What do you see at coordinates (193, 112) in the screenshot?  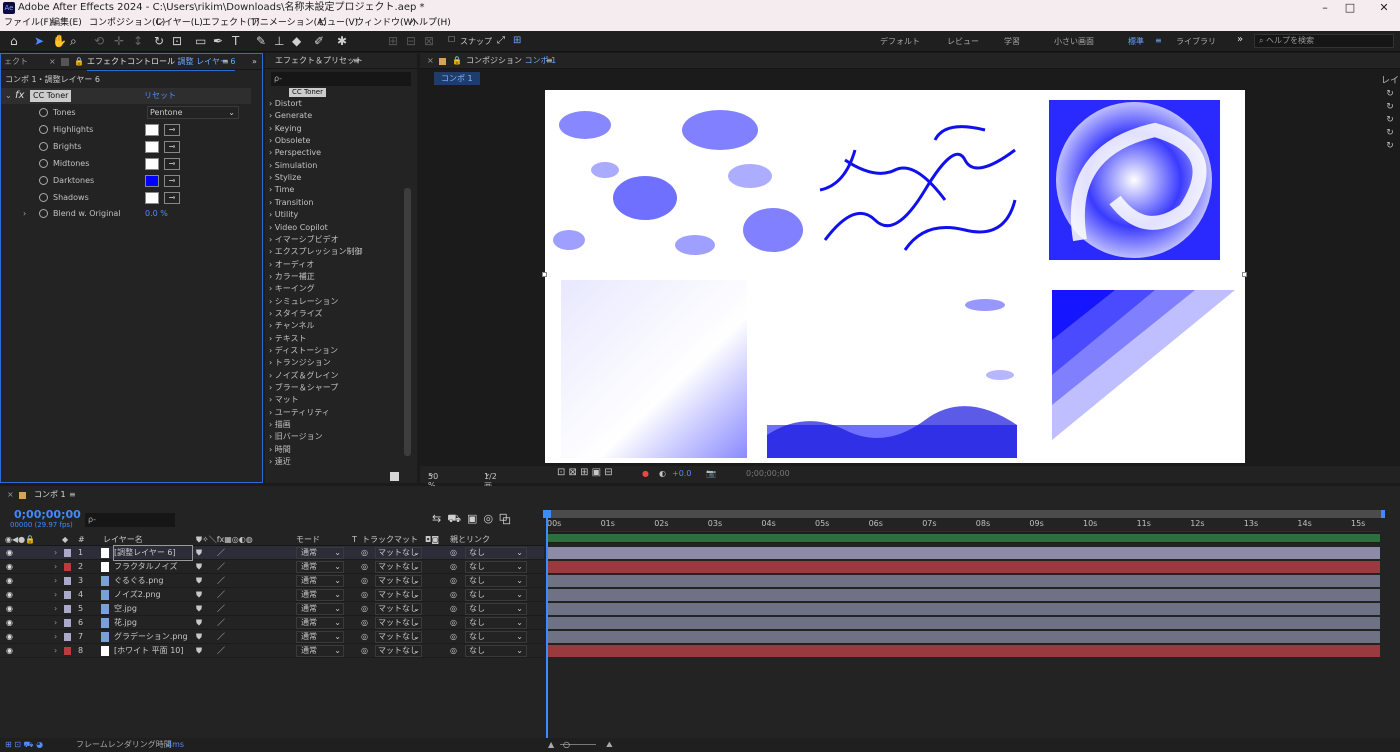 I see `tones-dropdown: Pentone ⌄` at bounding box center [193, 112].